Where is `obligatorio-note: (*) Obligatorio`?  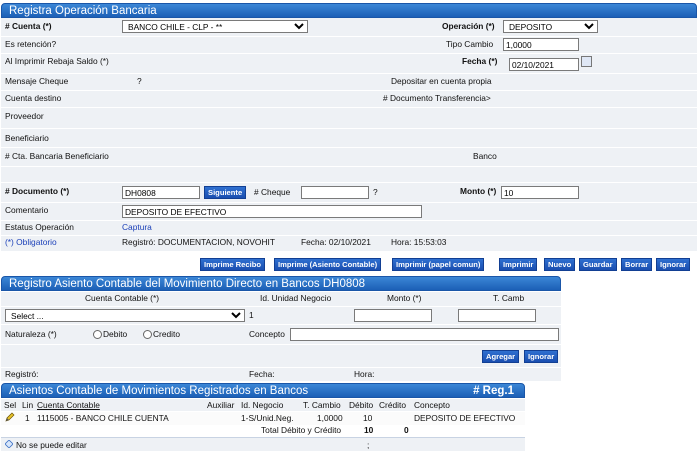
obligatorio-note: (*) Obligatorio is located at coordinates (31, 242).